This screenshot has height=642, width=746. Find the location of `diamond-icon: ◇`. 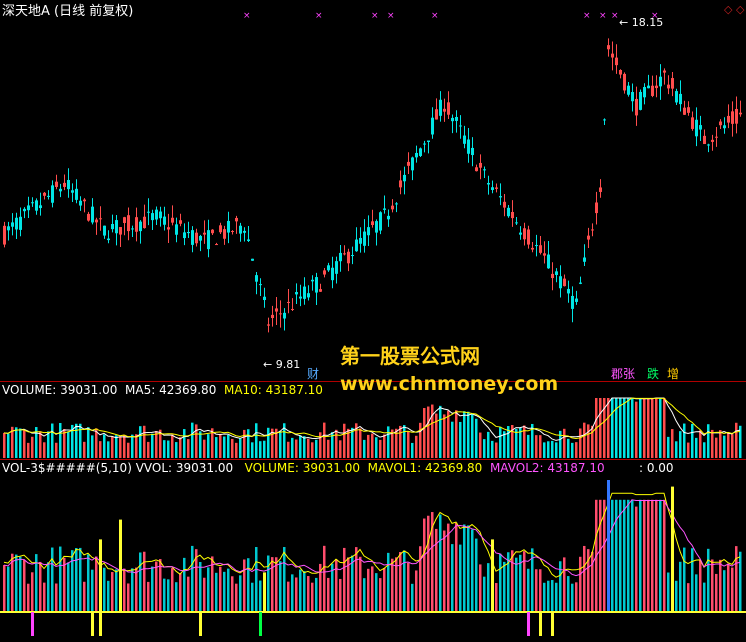

diamond-icon: ◇ is located at coordinates (740, 9).